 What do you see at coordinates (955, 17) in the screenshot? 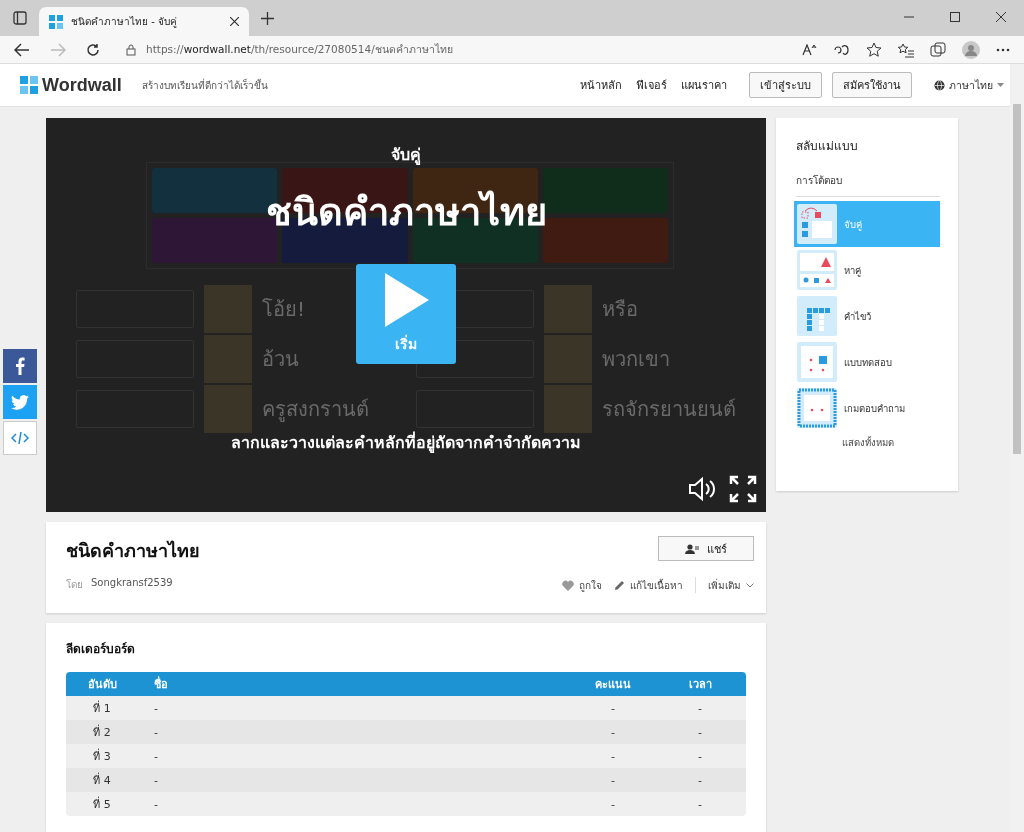
I see `maximize-icon` at bounding box center [955, 17].